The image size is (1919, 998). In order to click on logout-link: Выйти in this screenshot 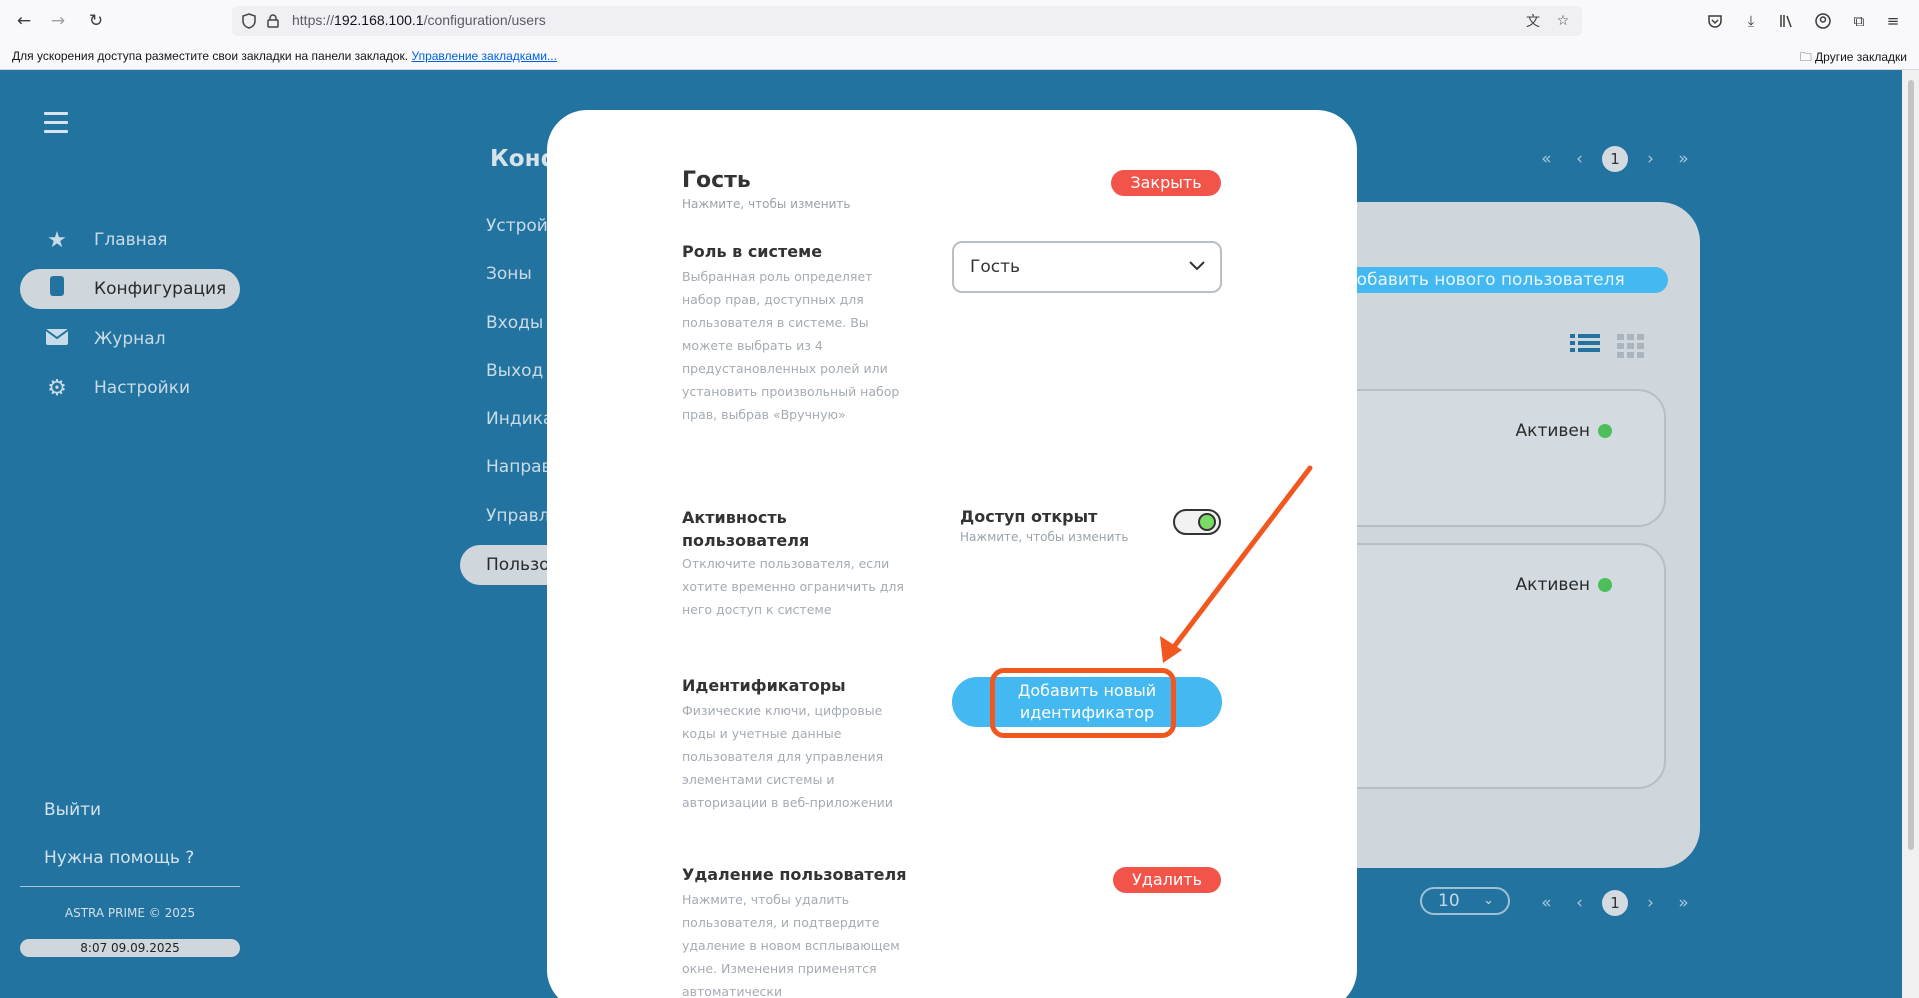, I will do `click(72, 810)`.